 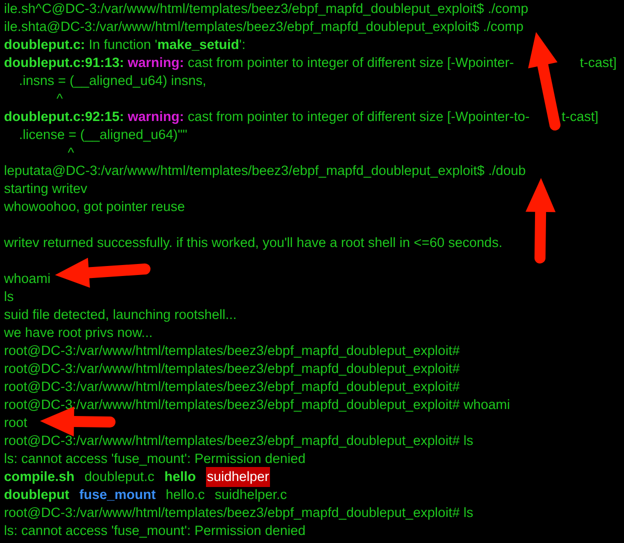 I want to click on terminal-line: writev returned successfully. if this worked, you'll have a root shell in <=60 seconds., so click(x=253, y=243).